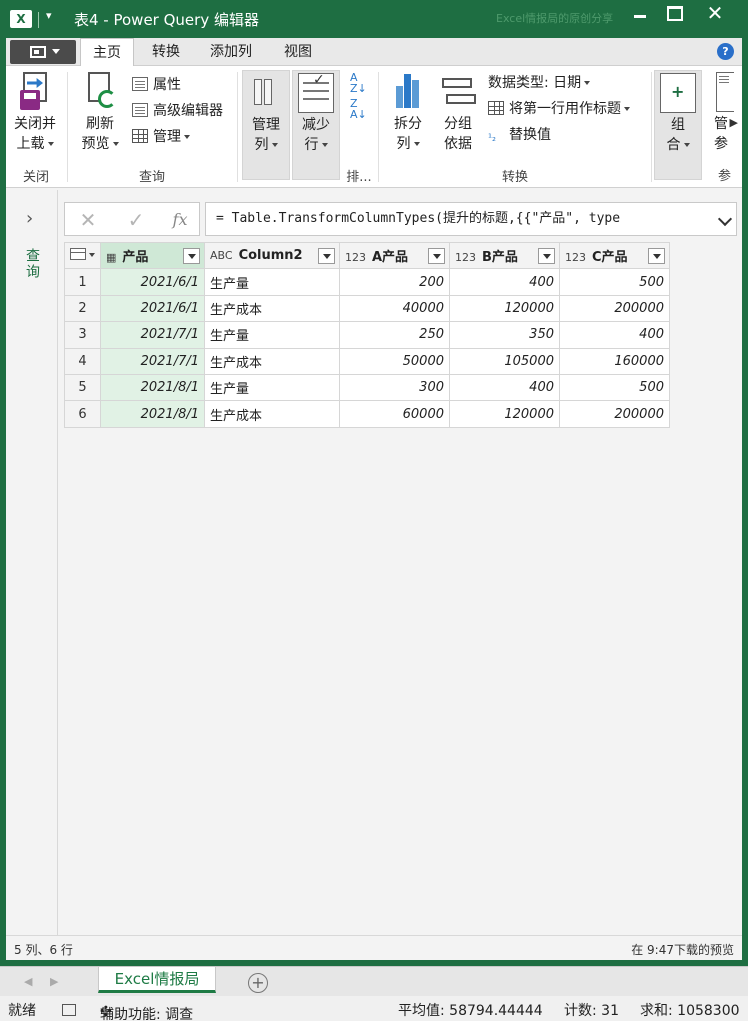 The image size is (748, 1024). I want to click on table-row: 3 2021/7/1 生产量 250 350 400, so click(367, 335).